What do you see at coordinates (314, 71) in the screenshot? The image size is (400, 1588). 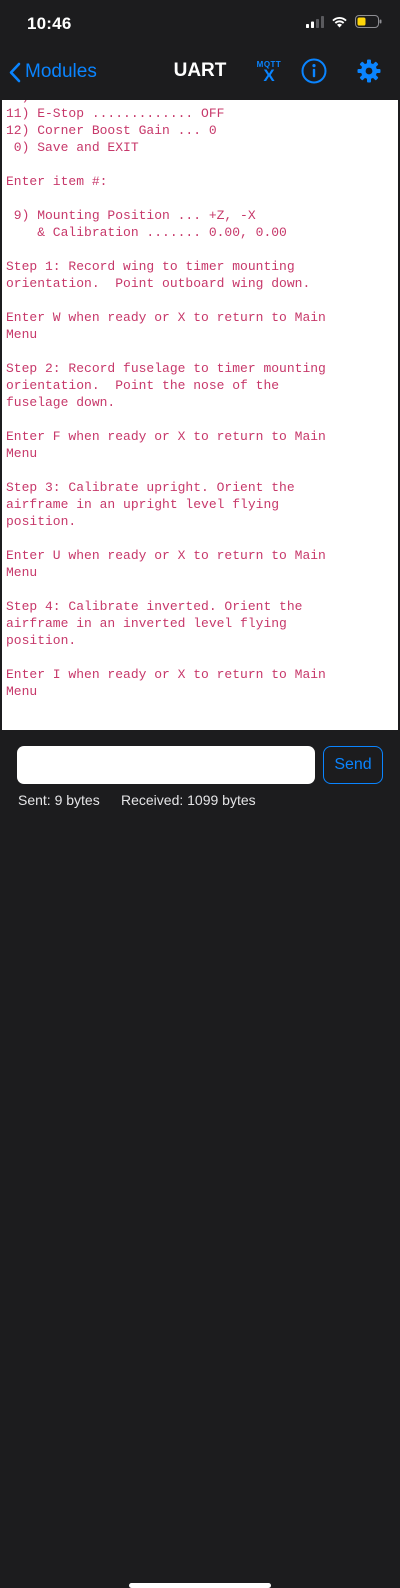 I see `info-icon` at bounding box center [314, 71].